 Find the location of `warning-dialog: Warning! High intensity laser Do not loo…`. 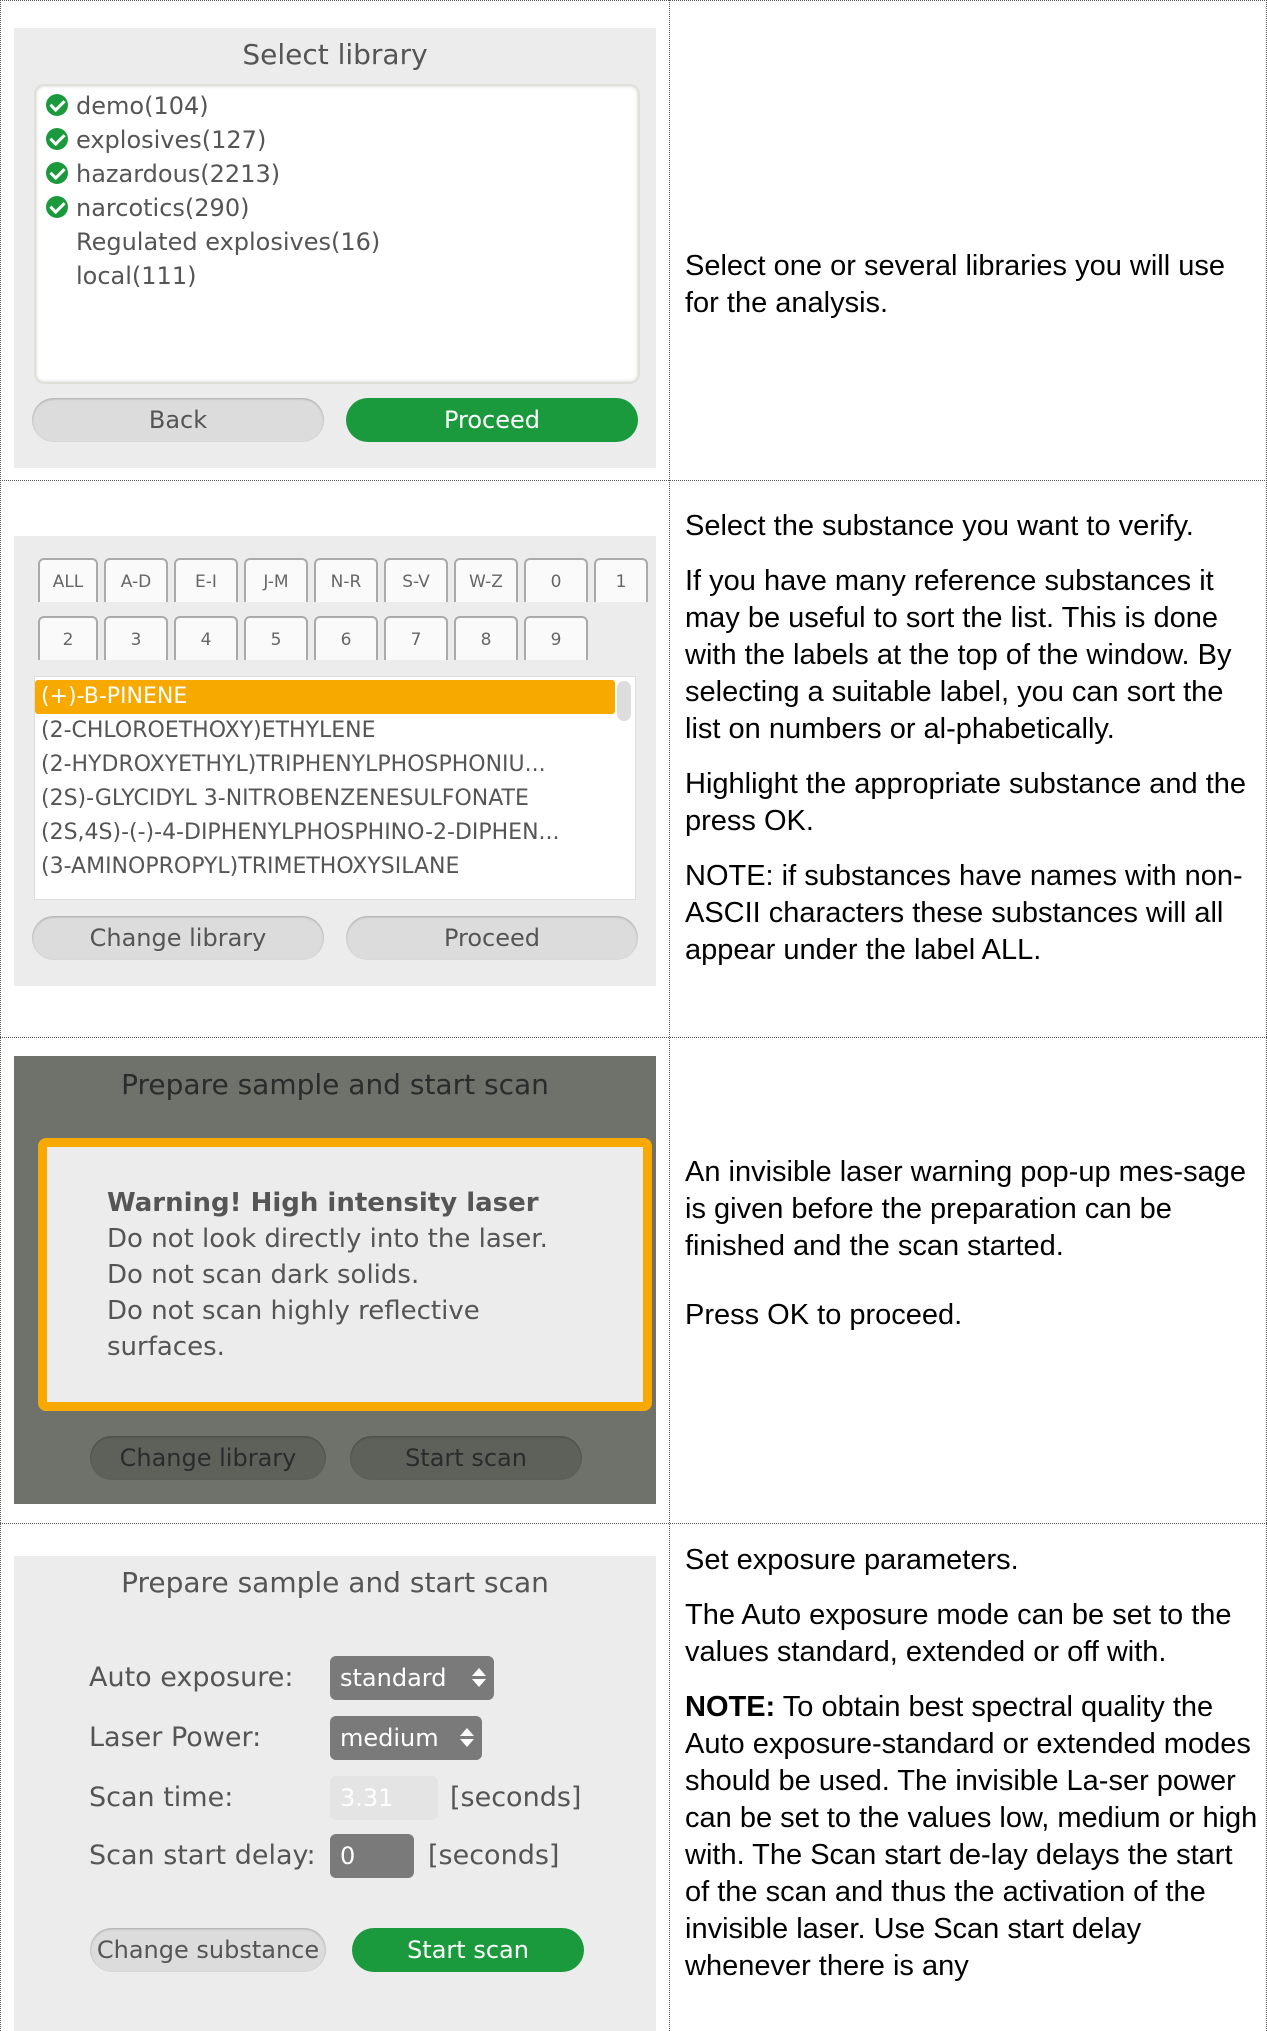

warning-dialog: Warning! High intensity laser Do not loo… is located at coordinates (345, 1274).